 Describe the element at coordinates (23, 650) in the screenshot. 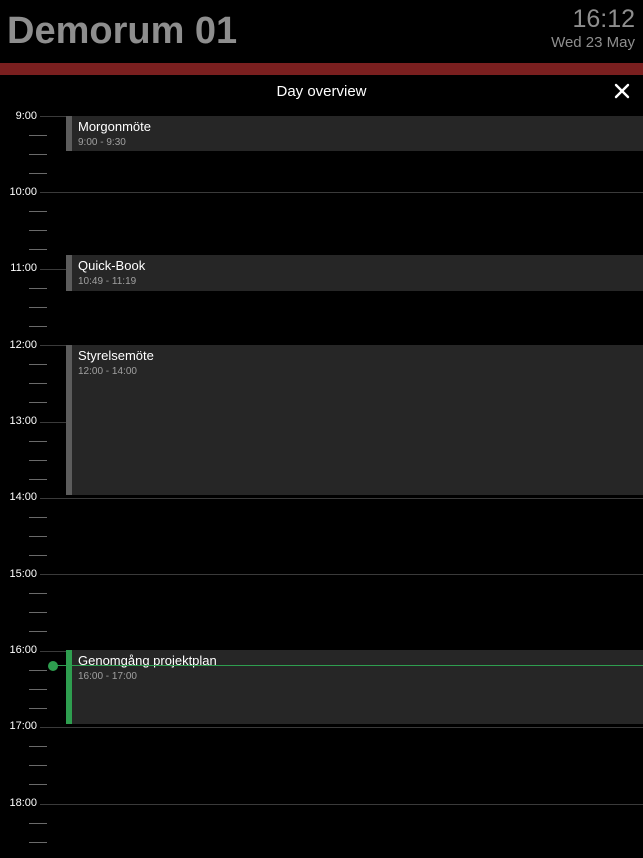

I see `hour-label: 16:00` at that location.